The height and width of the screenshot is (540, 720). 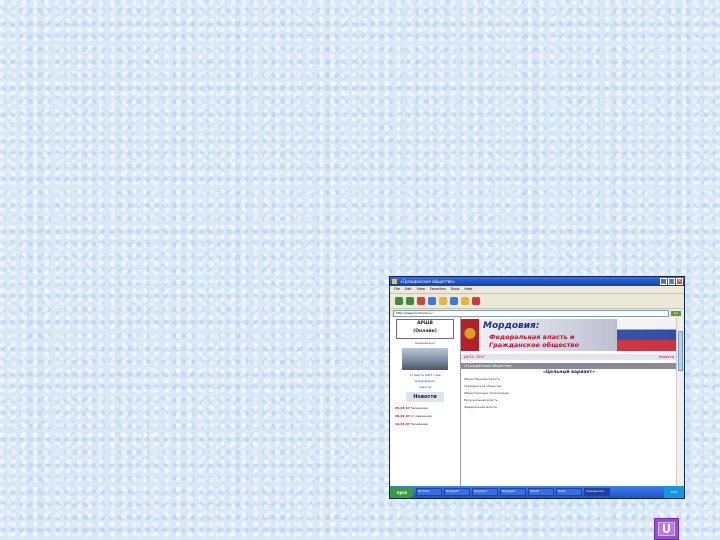 What do you see at coordinates (476, 301) in the screenshot?
I see `mail-icon` at bounding box center [476, 301].